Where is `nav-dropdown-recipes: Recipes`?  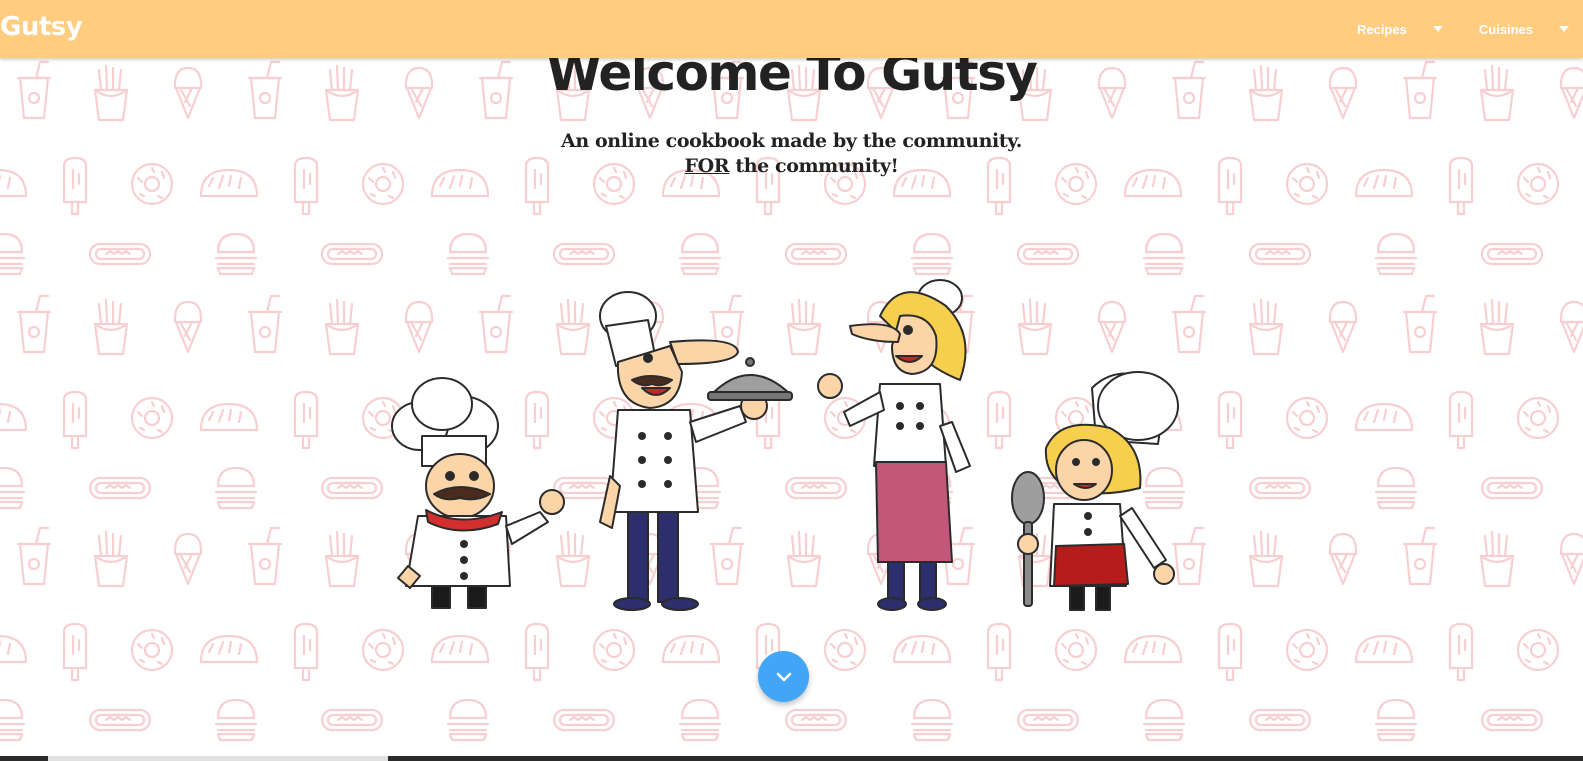
nav-dropdown-recipes: Recipes is located at coordinates (1400, 29).